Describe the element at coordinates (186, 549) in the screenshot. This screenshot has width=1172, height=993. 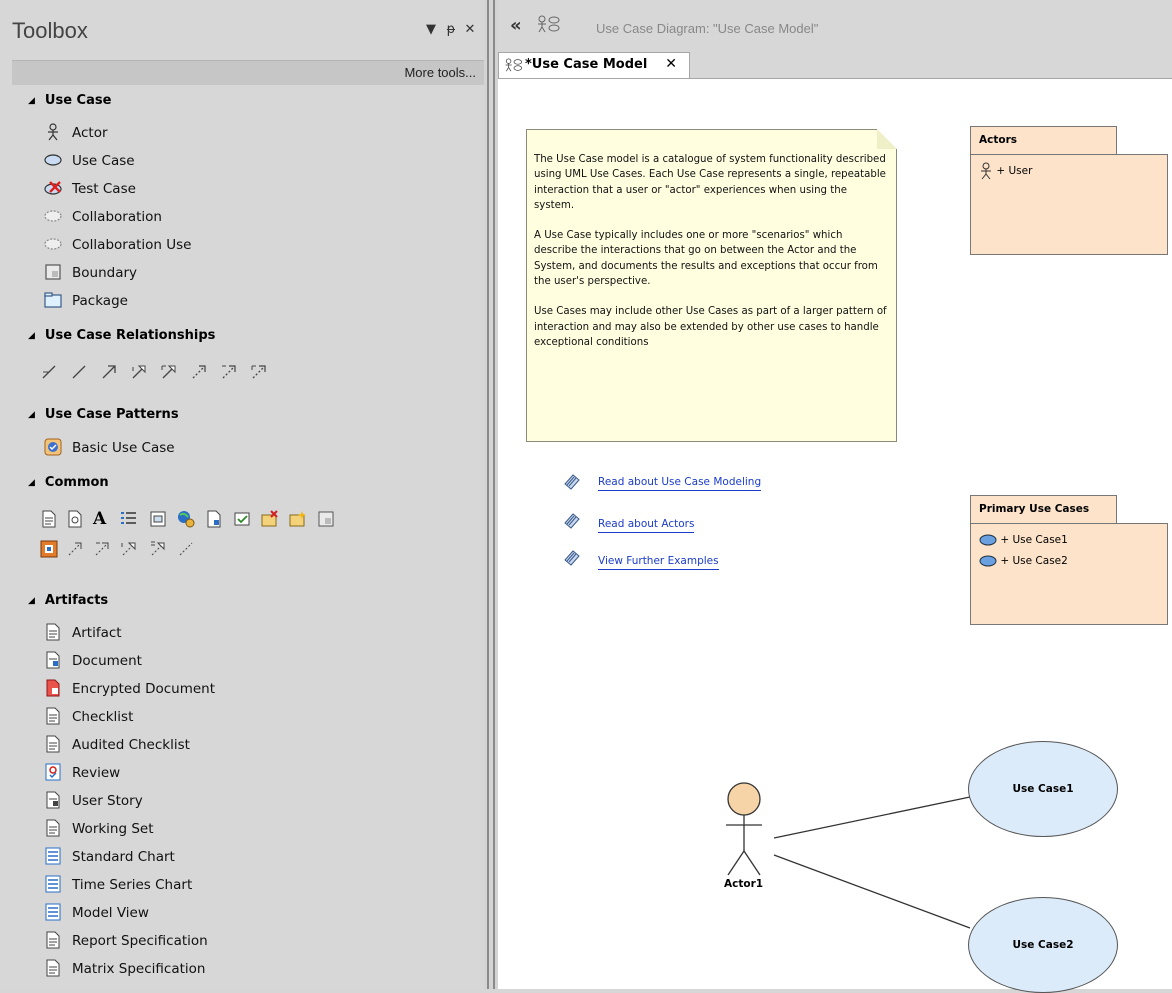
I see `notelink-icon` at that location.